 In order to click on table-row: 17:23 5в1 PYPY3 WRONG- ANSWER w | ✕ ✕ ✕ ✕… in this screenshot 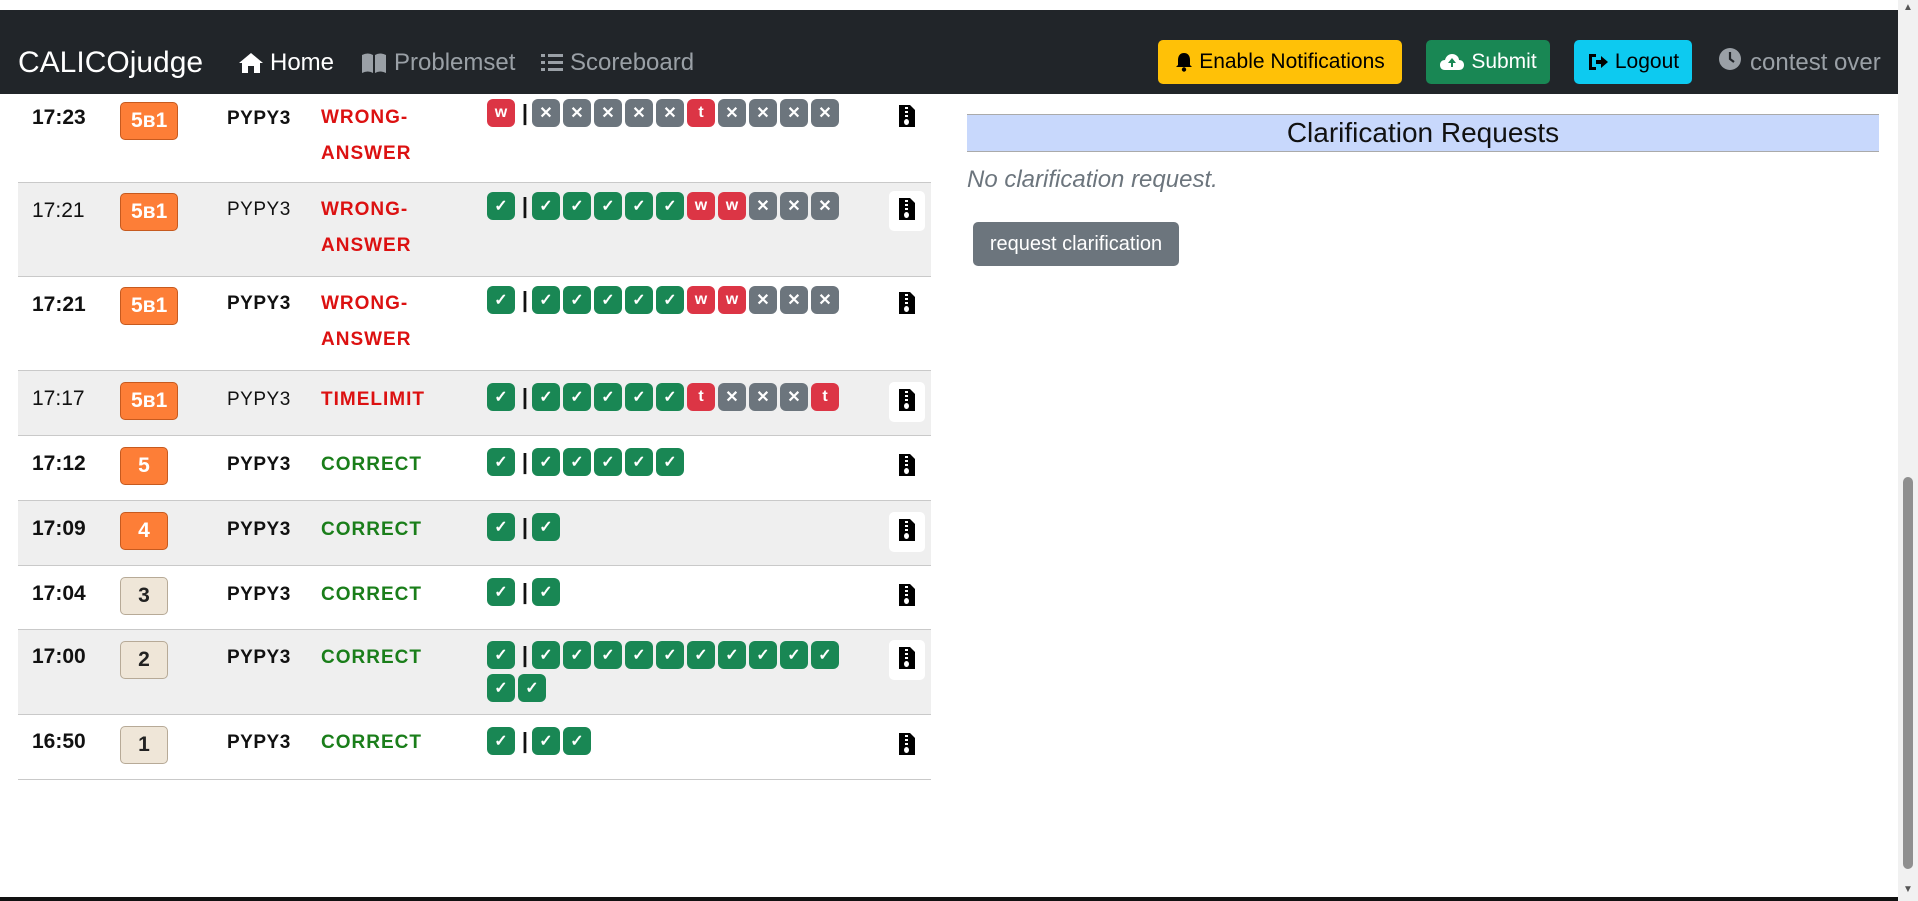, I will do `click(474, 138)`.